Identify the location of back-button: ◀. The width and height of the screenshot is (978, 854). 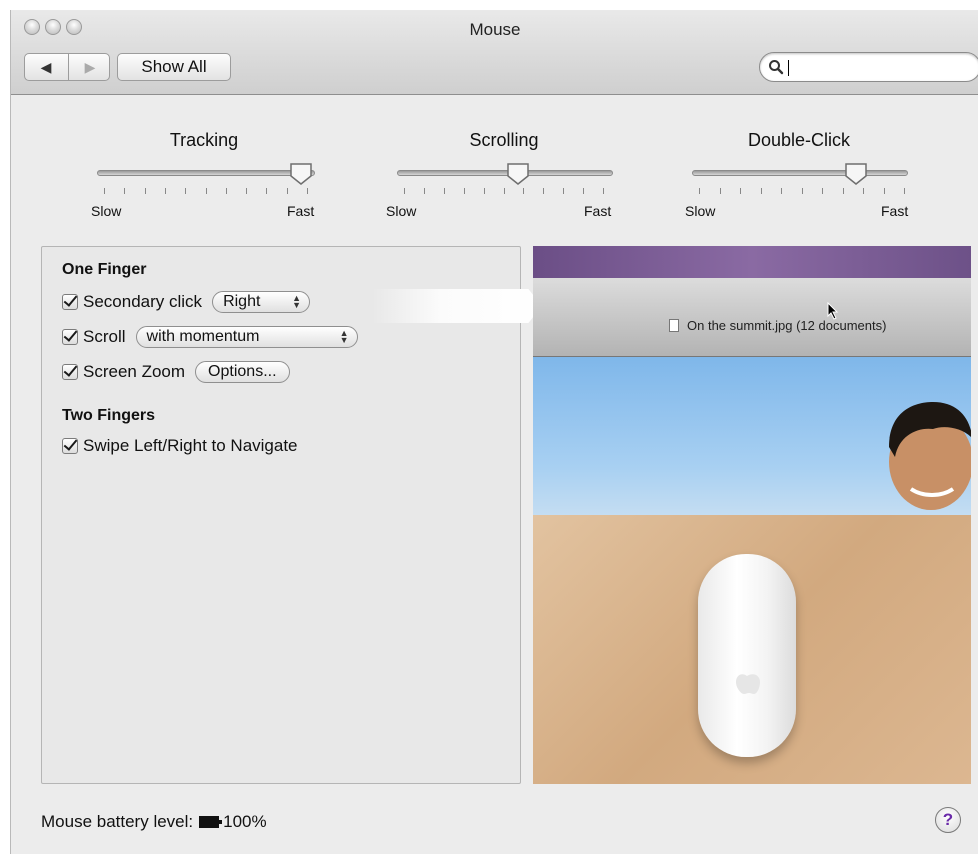
(46, 67).